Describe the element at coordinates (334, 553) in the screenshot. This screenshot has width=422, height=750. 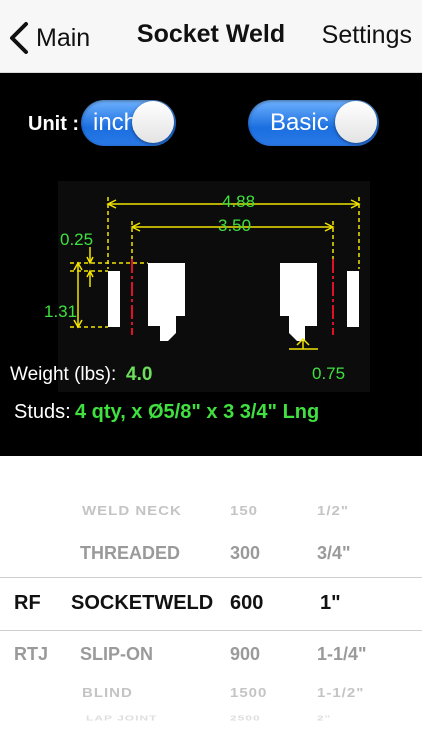
I see `picker-size-cell: 3/4"` at that location.